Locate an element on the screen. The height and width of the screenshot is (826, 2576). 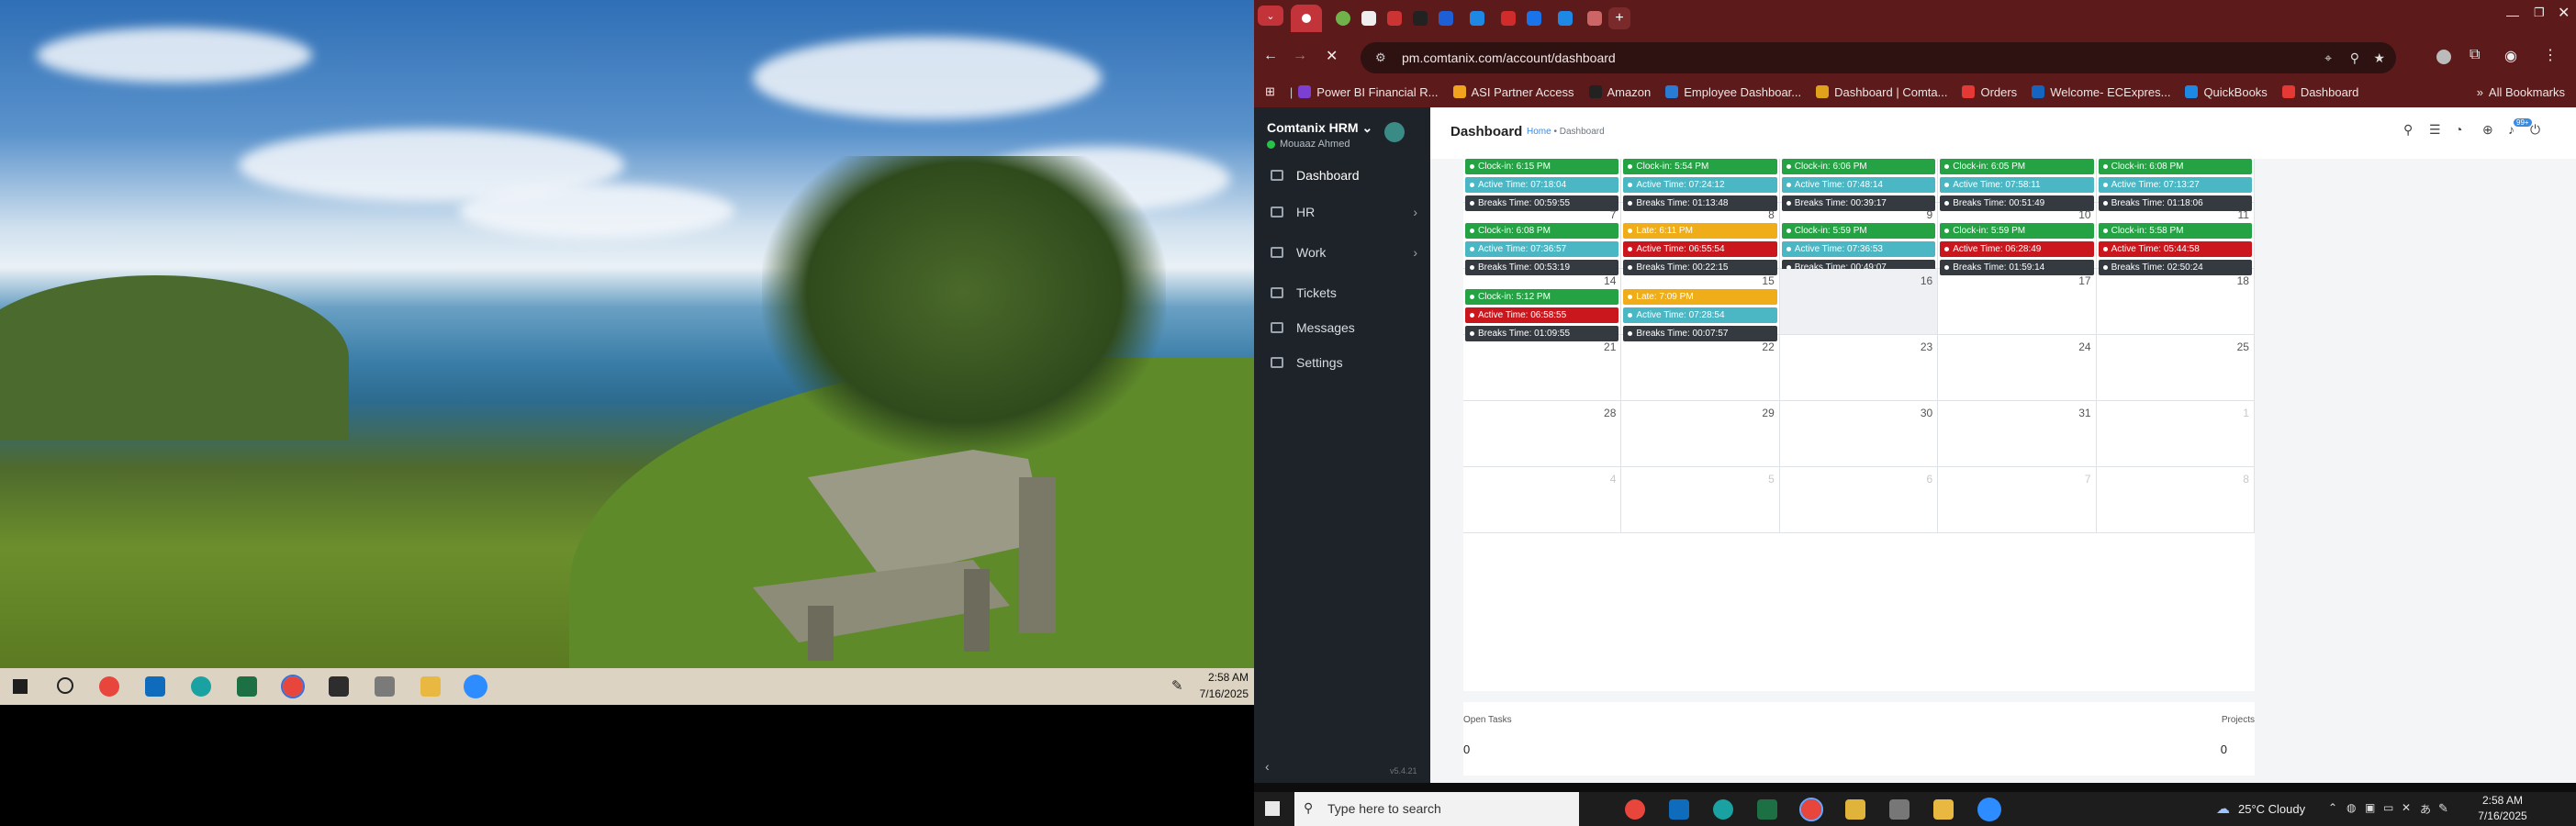
attendance-event: Active Time: 07:48:14 is located at coordinates (1858, 185).